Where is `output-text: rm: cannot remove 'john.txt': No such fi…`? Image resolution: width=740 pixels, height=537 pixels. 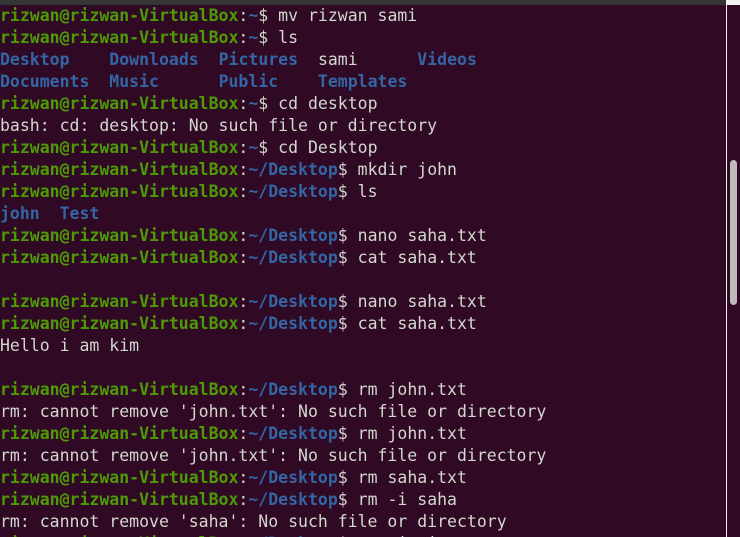
output-text: rm: cannot remove 'john.txt': No such fi… is located at coordinates (273, 455).